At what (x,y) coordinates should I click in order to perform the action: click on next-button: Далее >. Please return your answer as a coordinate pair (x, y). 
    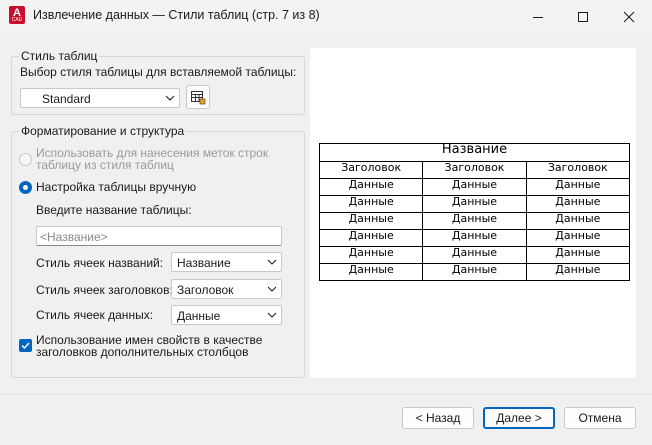
    Looking at the image, I should click on (519, 418).